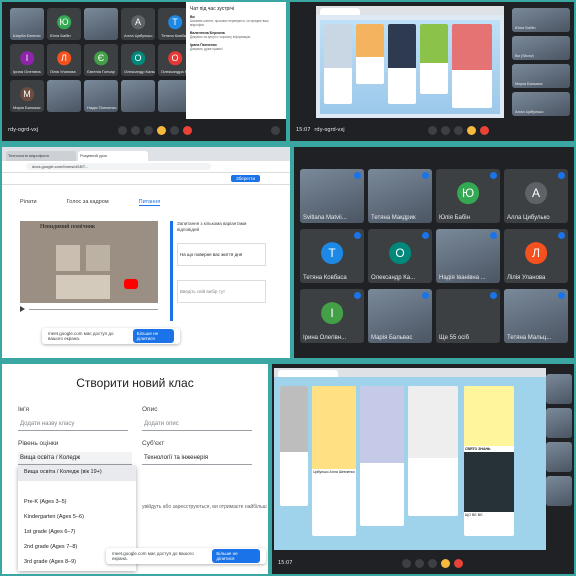 The image size is (576, 576). Describe the element at coordinates (529, 83) in the screenshot. I see `participant-name: Марія Бальвас` at that location.